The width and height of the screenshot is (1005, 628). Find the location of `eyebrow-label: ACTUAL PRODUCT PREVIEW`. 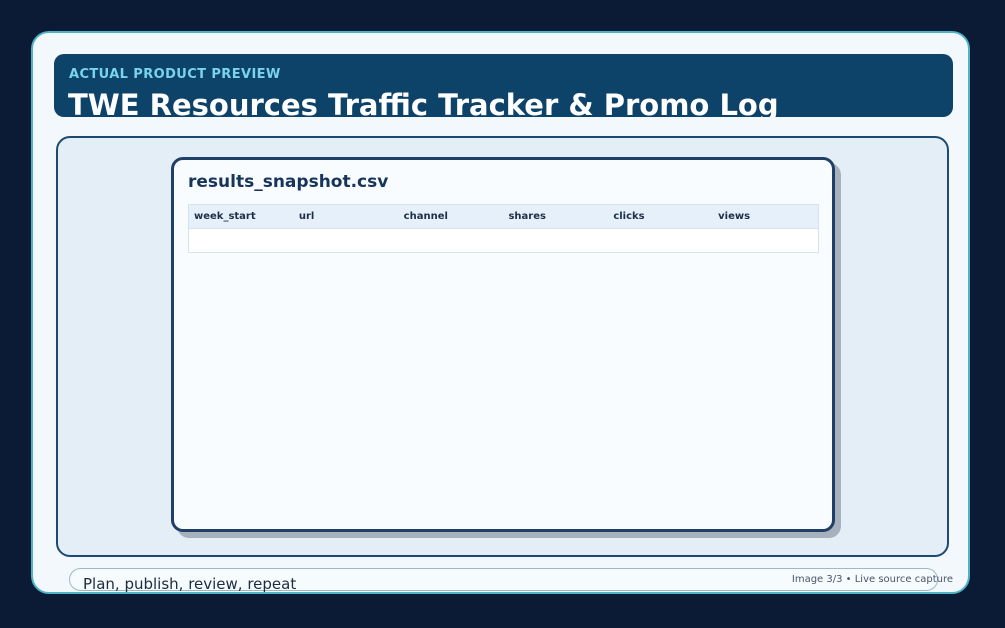

eyebrow-label: ACTUAL PRODUCT PREVIEW is located at coordinates (175, 74).